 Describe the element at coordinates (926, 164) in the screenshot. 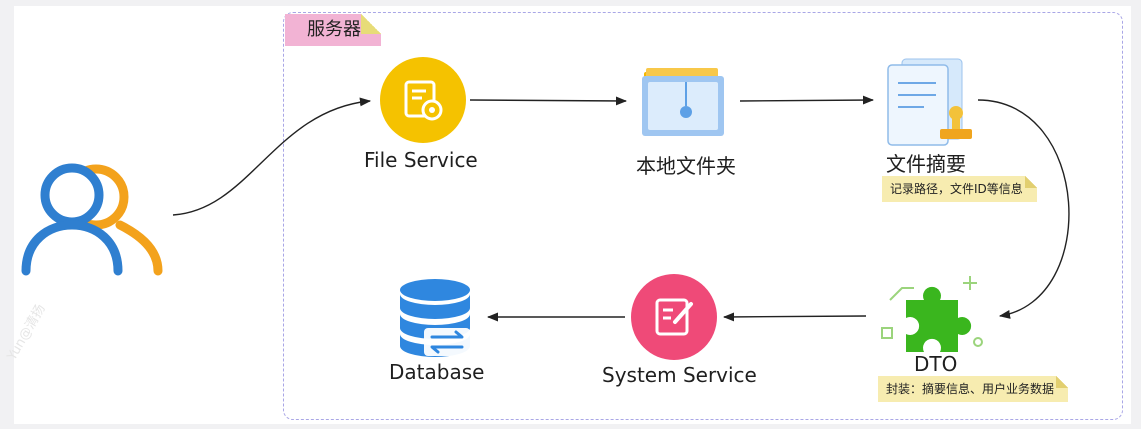

I see `file-summary-label: 文件摘要` at that location.